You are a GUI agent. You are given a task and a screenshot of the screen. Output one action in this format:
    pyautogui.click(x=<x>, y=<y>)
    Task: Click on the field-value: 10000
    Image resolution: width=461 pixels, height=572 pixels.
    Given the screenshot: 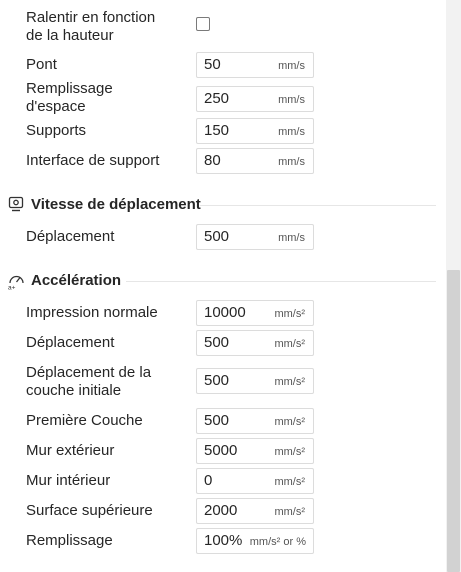 What is the action you would take?
    pyautogui.click(x=225, y=312)
    